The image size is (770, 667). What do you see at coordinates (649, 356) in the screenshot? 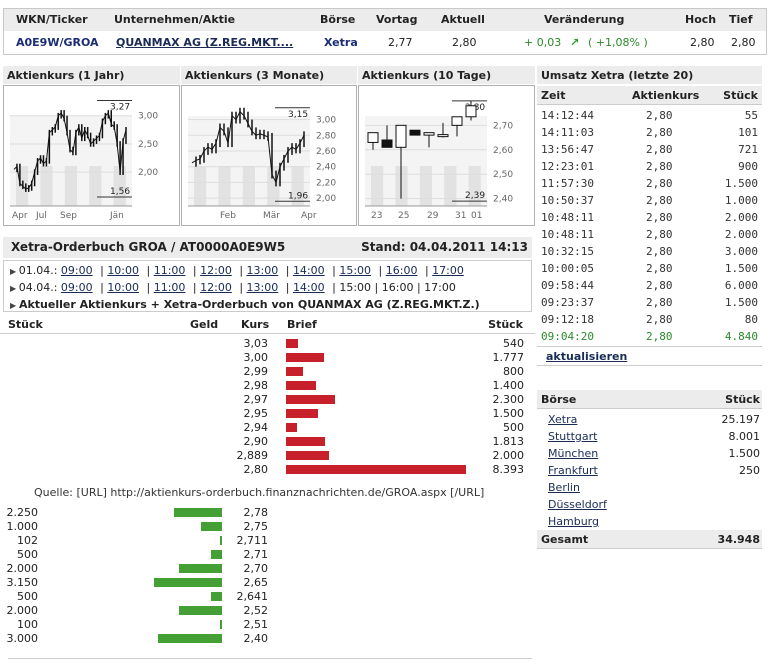
I see `refresh-row: aktualisieren` at bounding box center [649, 356].